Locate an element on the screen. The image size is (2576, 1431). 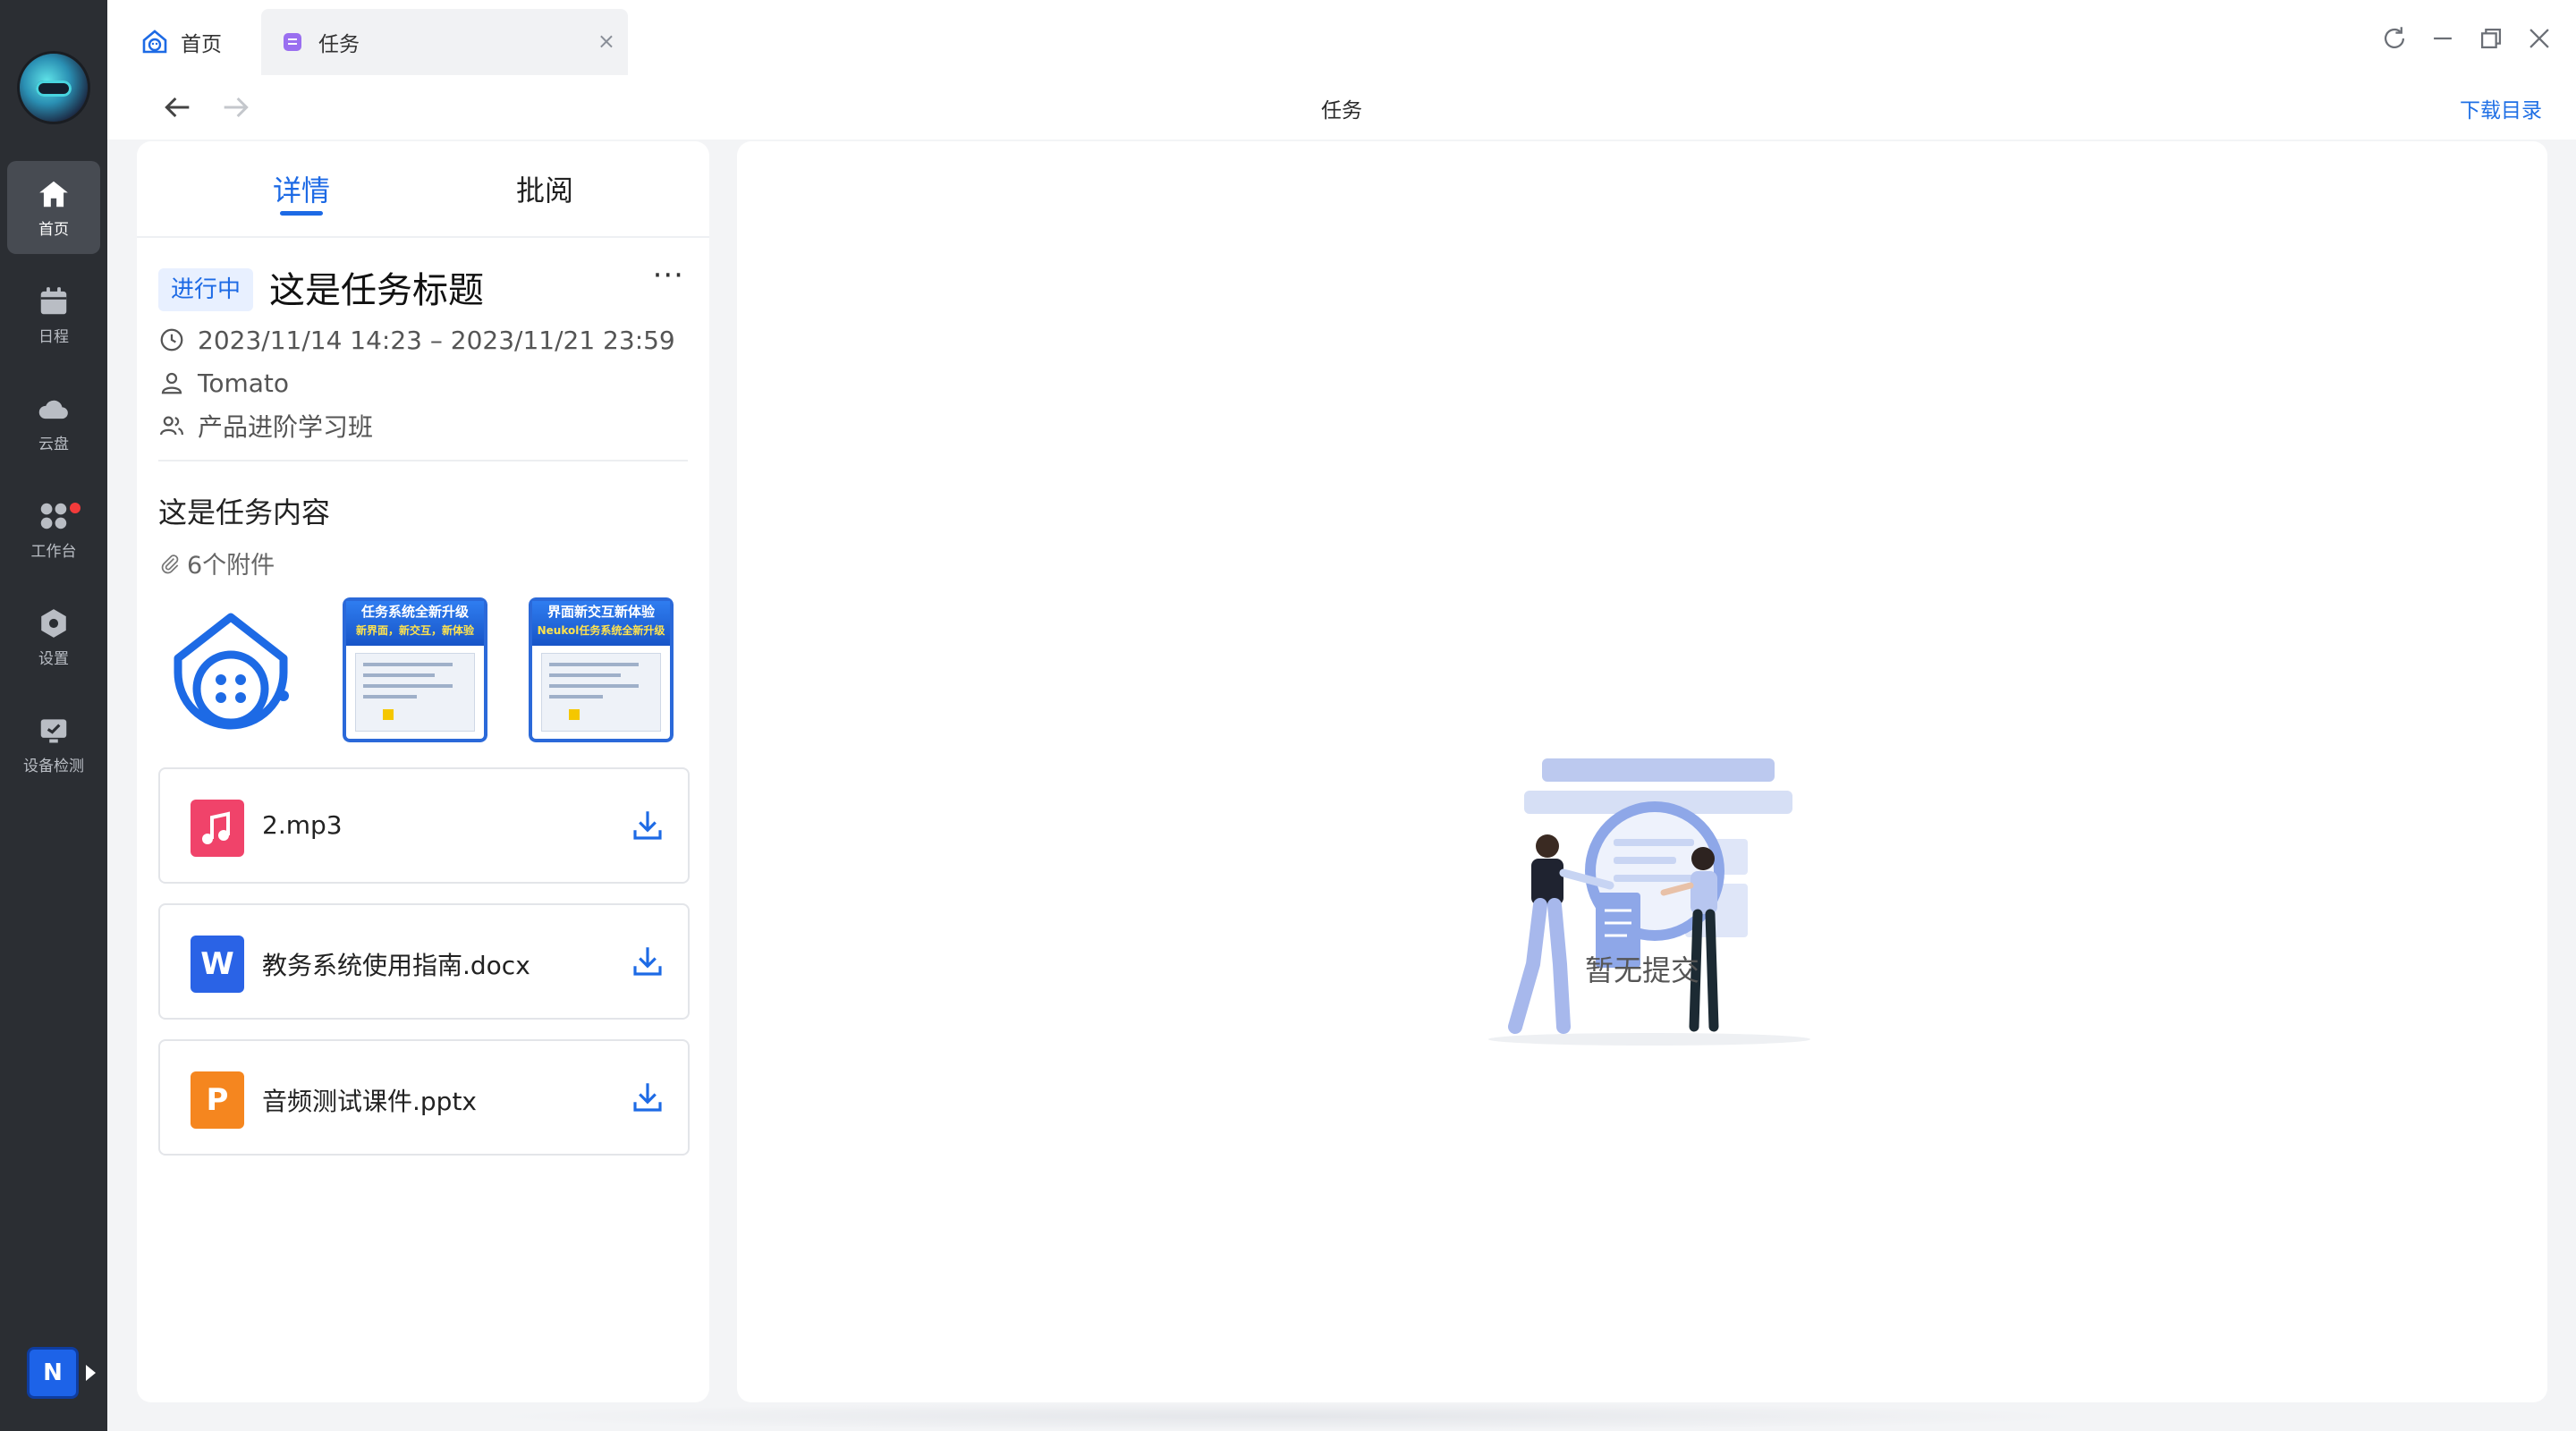
sidebar-item-device-check: 设备检测 is located at coordinates (53, 744).